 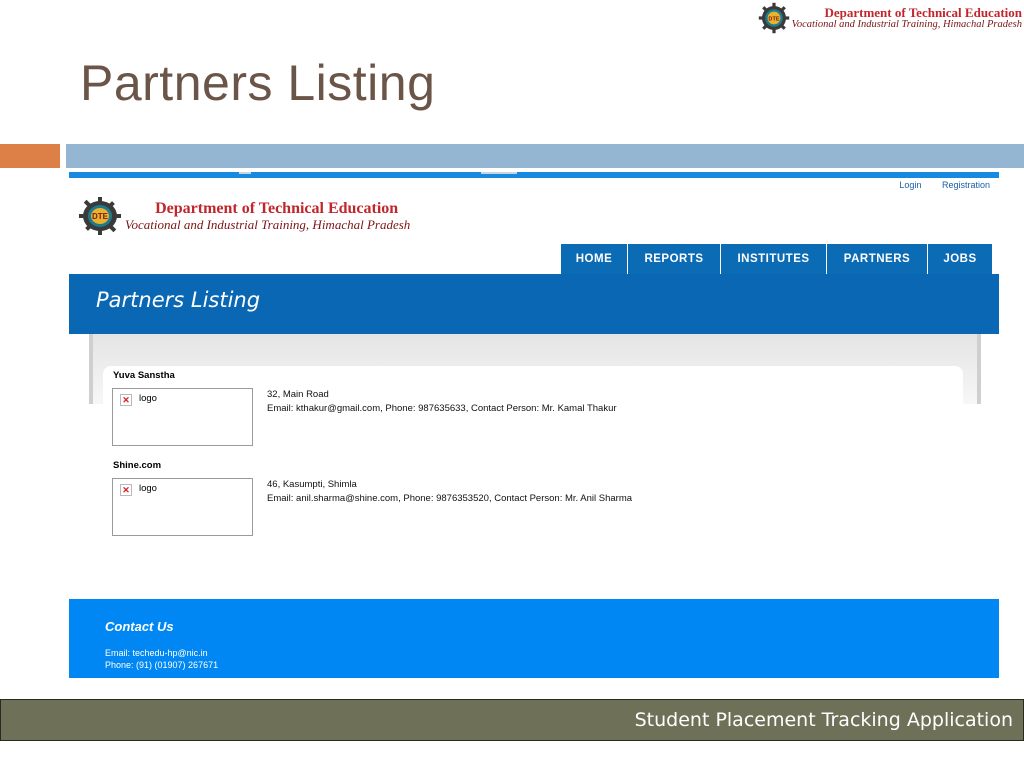 I want to click on top-accent-line, so click(x=534, y=175).